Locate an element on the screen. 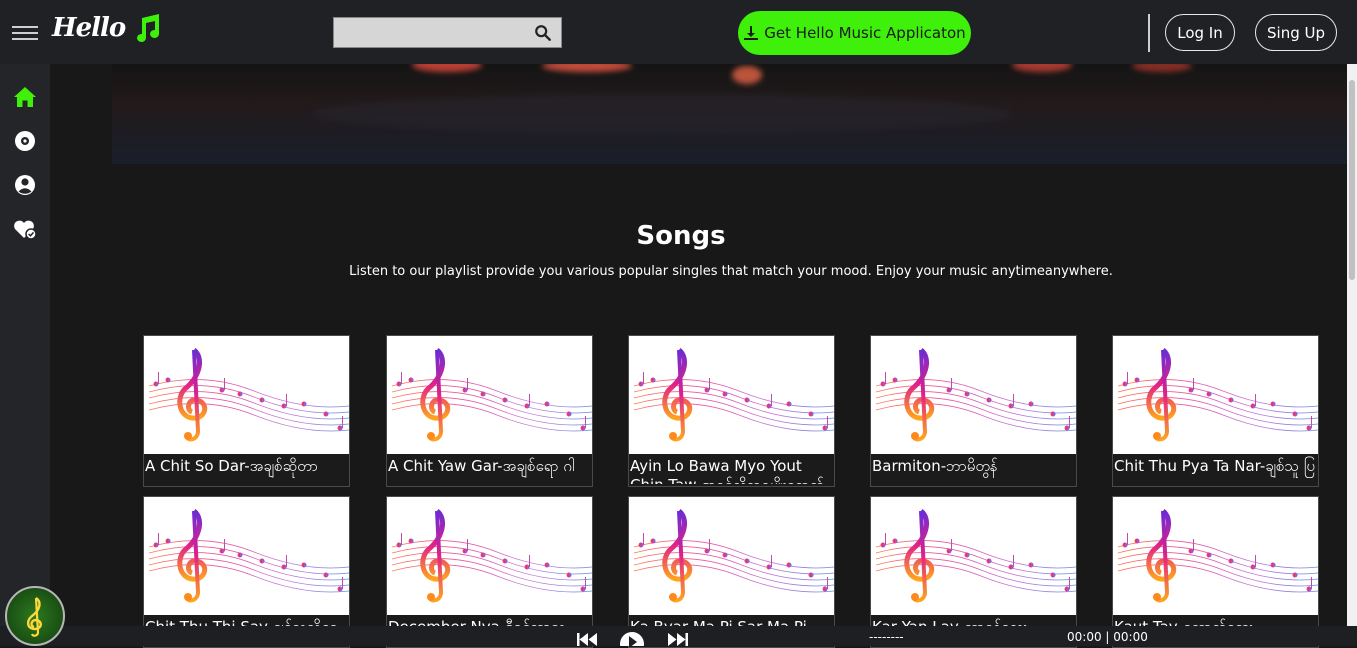 The image size is (1357, 648). disc-icon is located at coordinates (25, 141).